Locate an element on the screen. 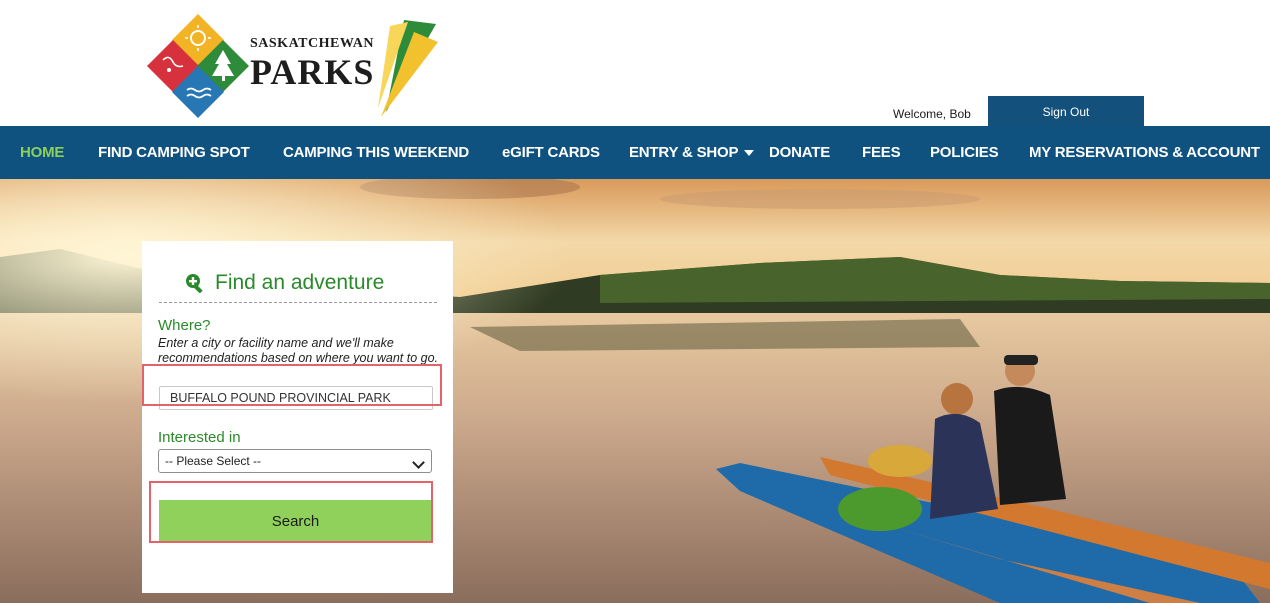 This screenshot has width=1270, height=603. nav-find-camping-spot: FIND CAMPING SPOT is located at coordinates (174, 152).